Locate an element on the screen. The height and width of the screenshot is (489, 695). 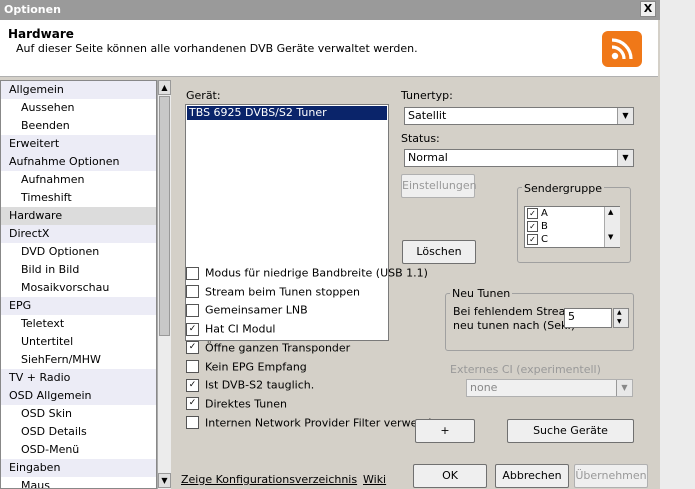
wiki-link: Wiki is located at coordinates (374, 479).